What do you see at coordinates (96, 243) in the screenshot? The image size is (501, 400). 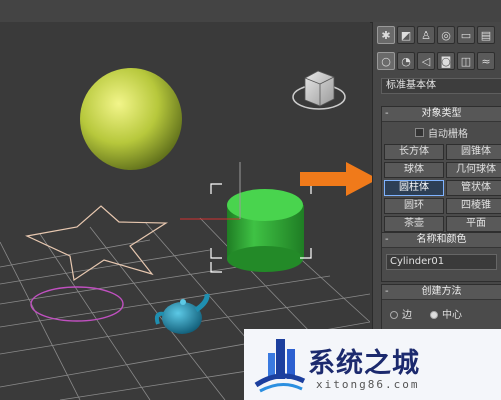 I see `star-shape` at bounding box center [96, 243].